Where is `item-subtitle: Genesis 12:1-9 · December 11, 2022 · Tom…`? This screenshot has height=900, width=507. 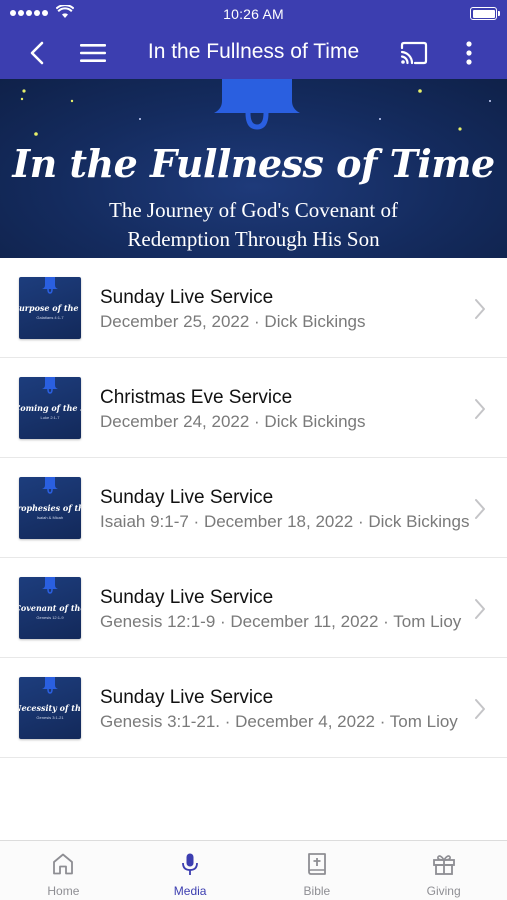
item-subtitle: Genesis 12:1-9 · December 11, 2022 · Tom… is located at coordinates (281, 621).